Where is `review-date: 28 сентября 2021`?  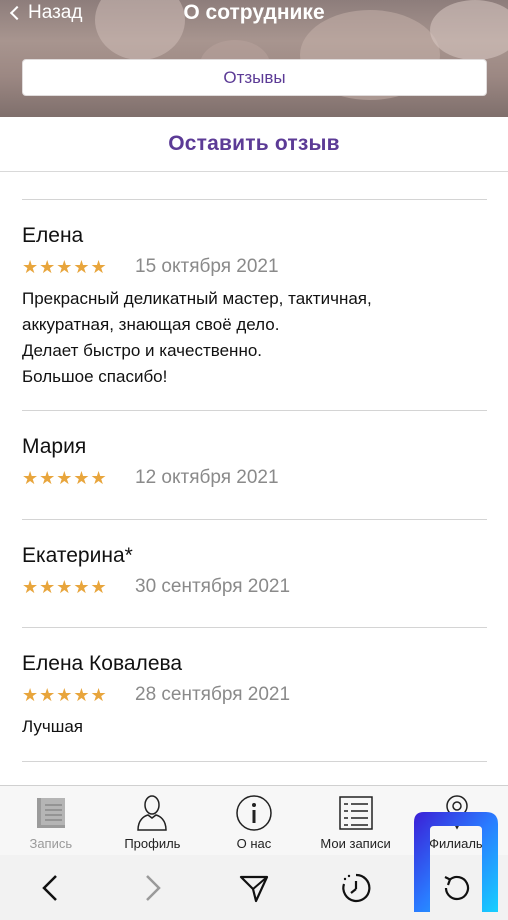 review-date: 28 сентября 2021 is located at coordinates (213, 694).